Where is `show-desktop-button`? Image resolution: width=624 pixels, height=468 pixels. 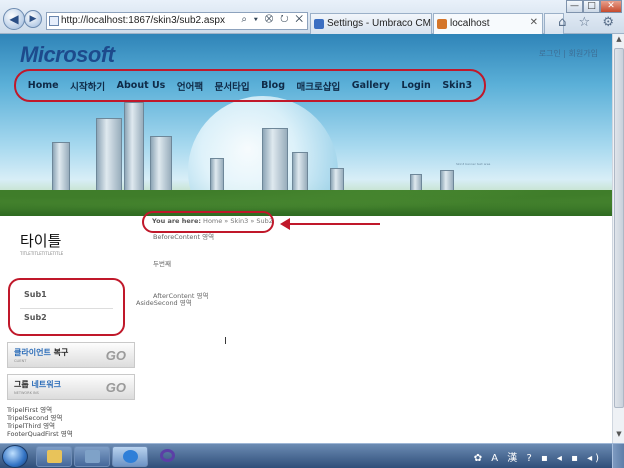 show-desktop-button is located at coordinates (618, 456).